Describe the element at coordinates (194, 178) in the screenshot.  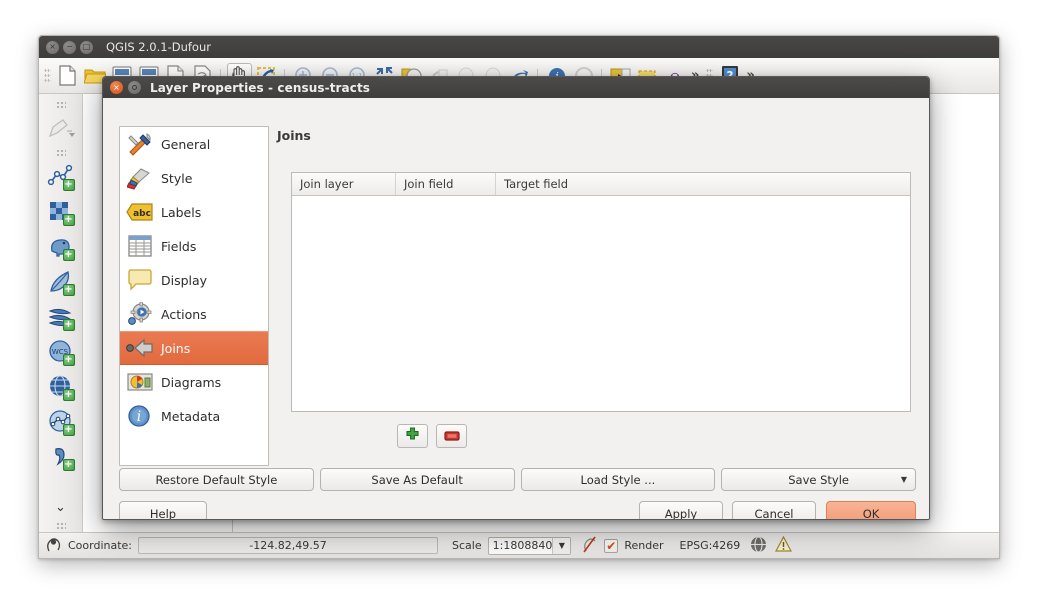
I see `sidebar-item-style: Style` at that location.